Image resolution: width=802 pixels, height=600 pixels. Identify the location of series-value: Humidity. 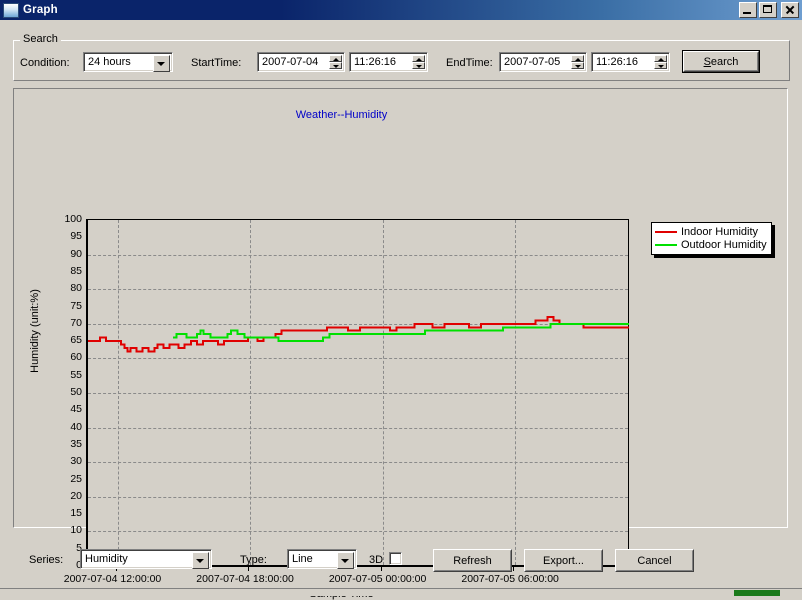
(106, 559).